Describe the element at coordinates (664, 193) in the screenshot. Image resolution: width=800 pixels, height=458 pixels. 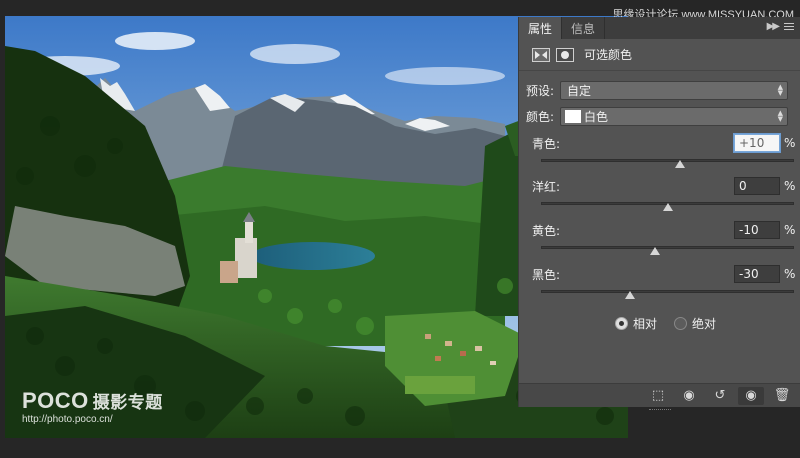
I see `slider-magenta: 洋红: 0 %` at that location.